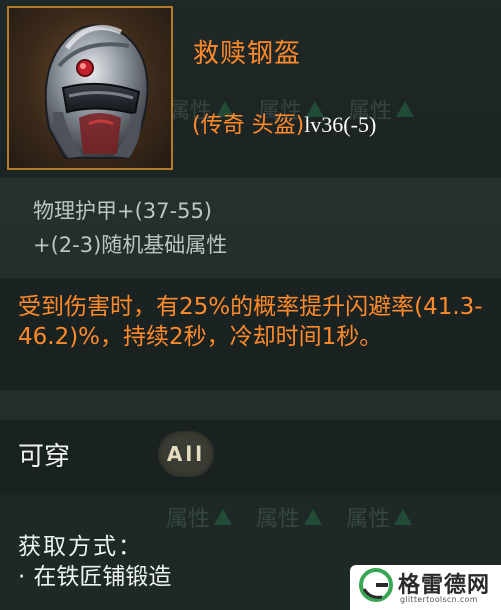  What do you see at coordinates (250, 405) in the screenshot?
I see `divider-band` at bounding box center [250, 405].